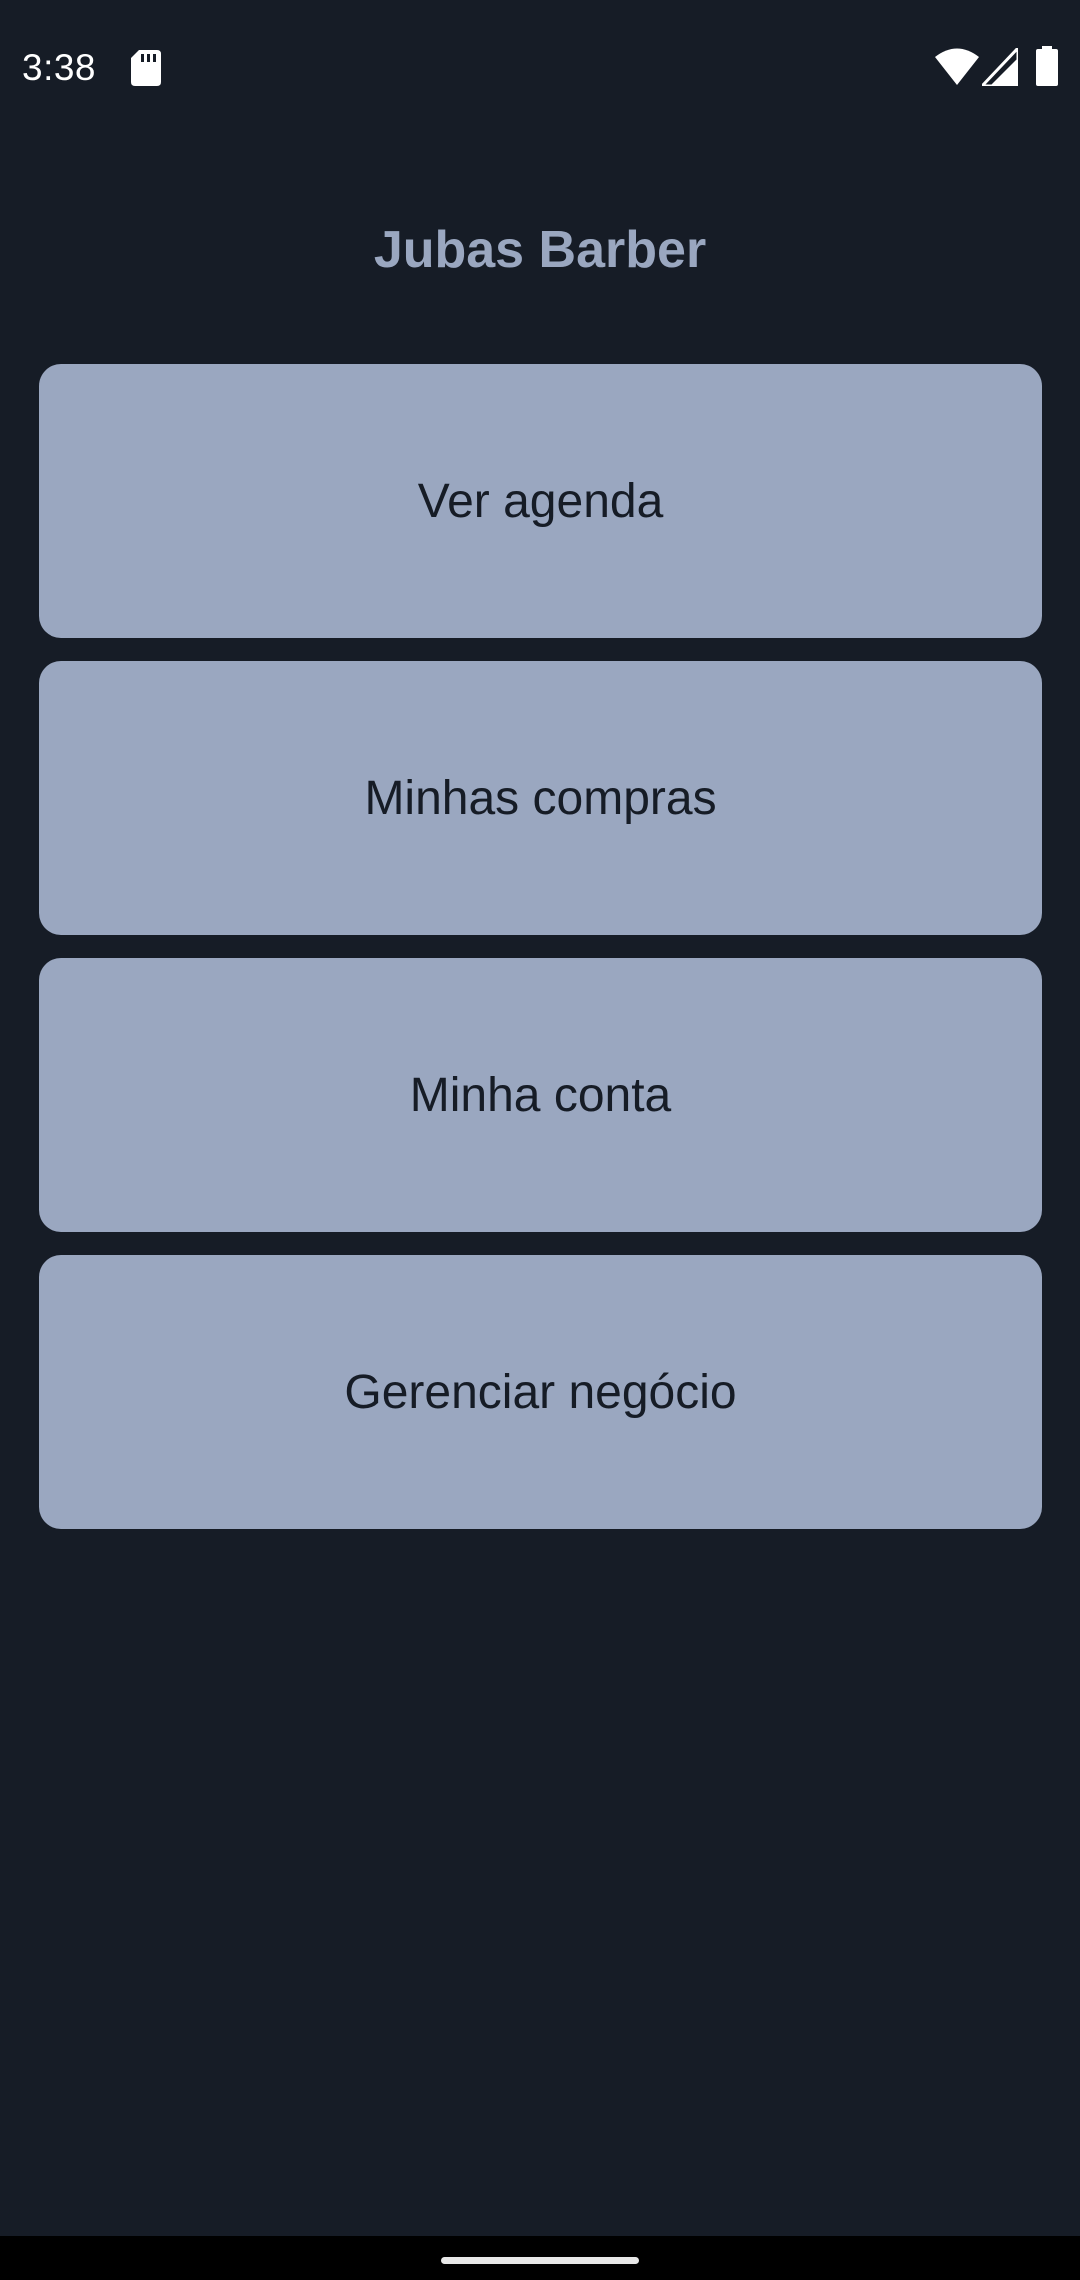 This screenshot has width=1080, height=2280. I want to click on status-bar: 3:38, so click(540, 70).